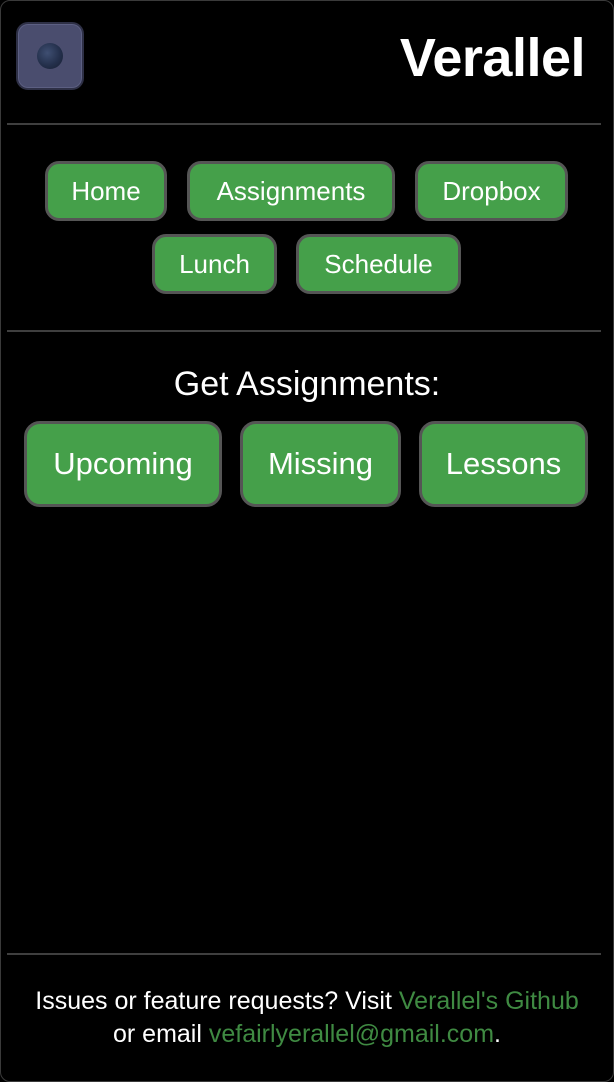  What do you see at coordinates (497, 1034) in the screenshot?
I see `footer-text-end: .` at bounding box center [497, 1034].